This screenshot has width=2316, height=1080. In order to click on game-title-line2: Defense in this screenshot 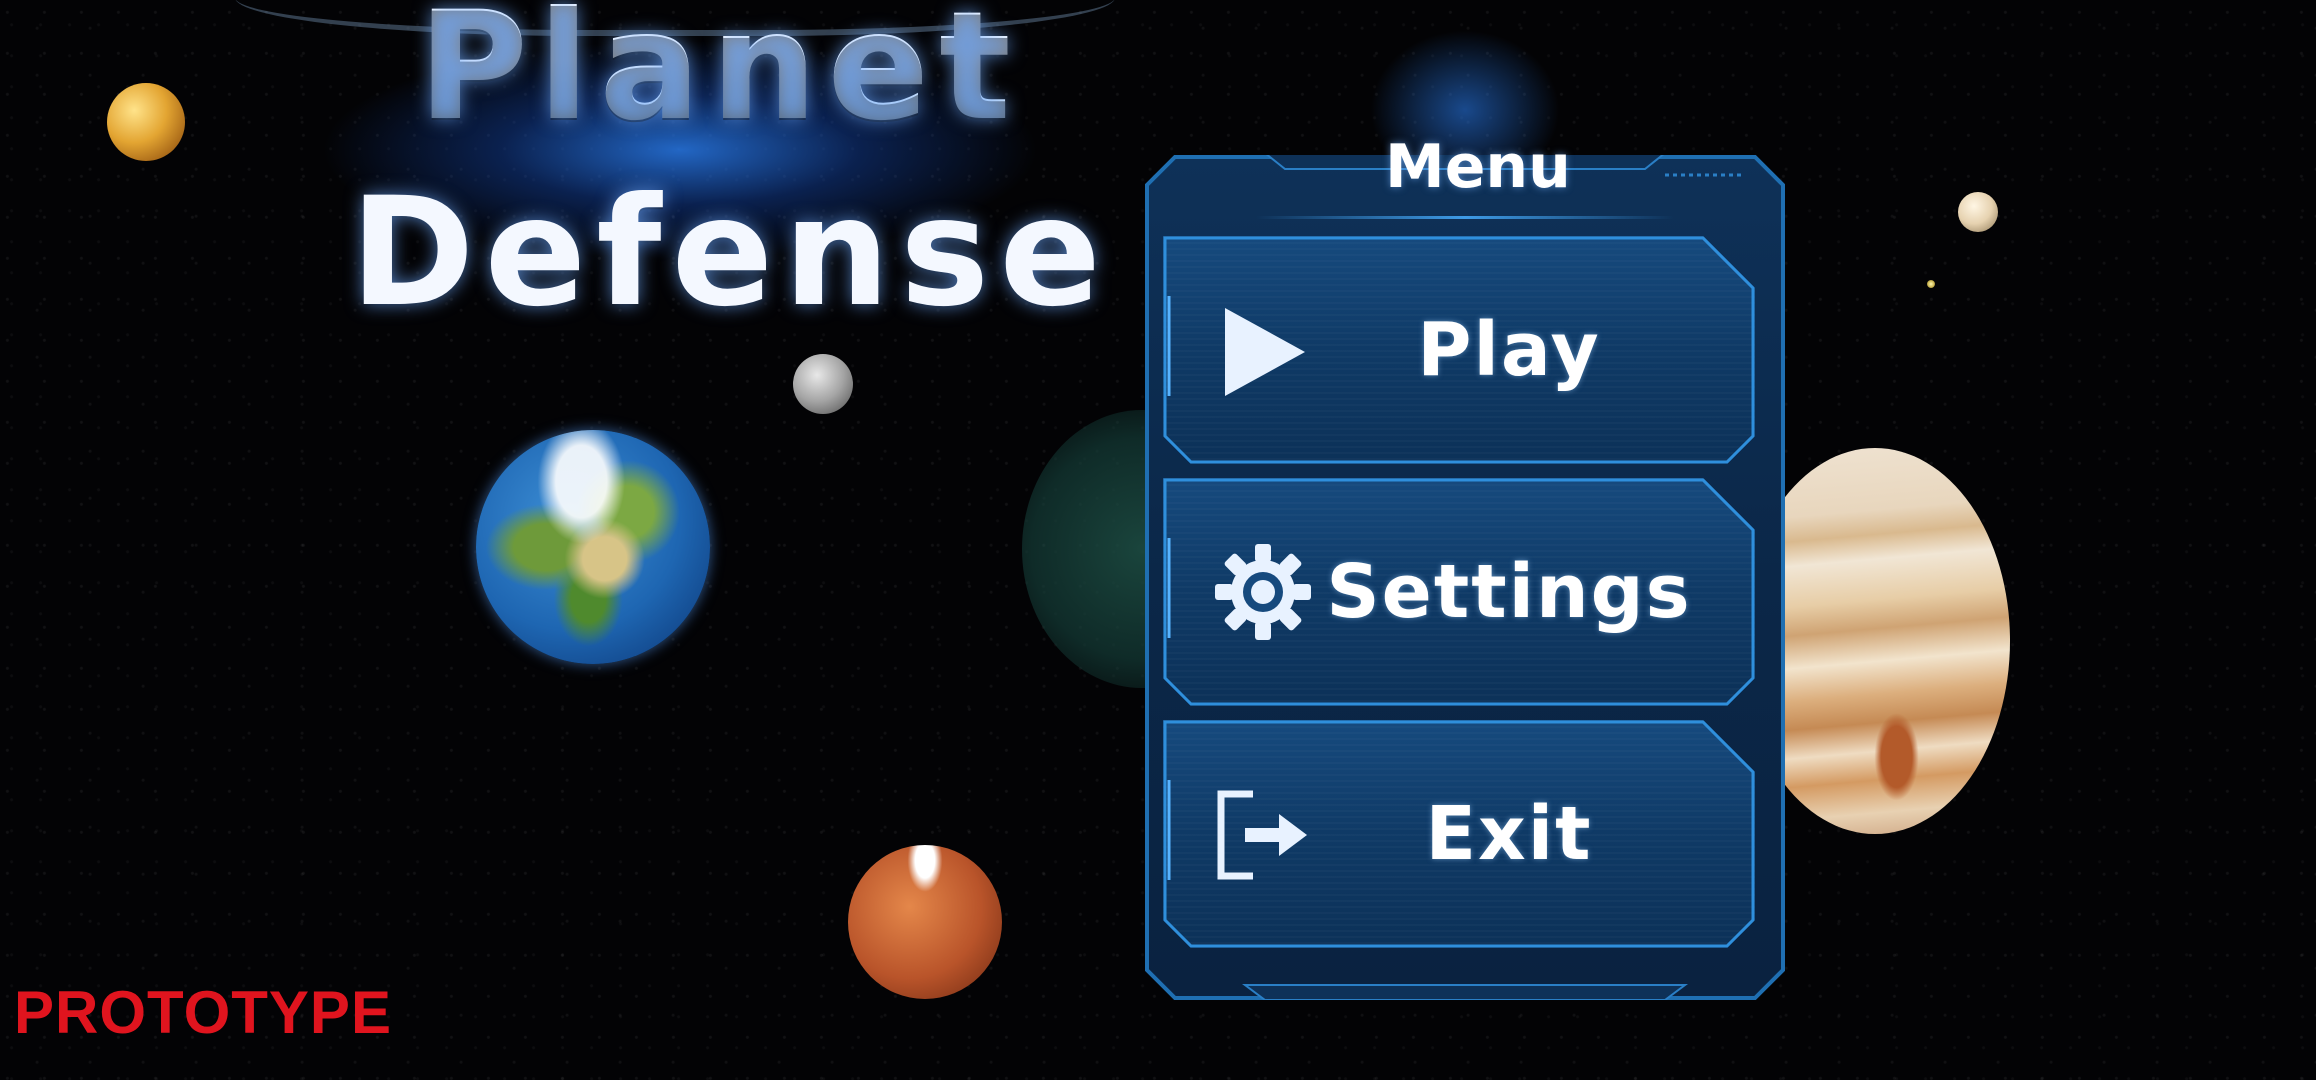, I will do `click(731, 253)`.